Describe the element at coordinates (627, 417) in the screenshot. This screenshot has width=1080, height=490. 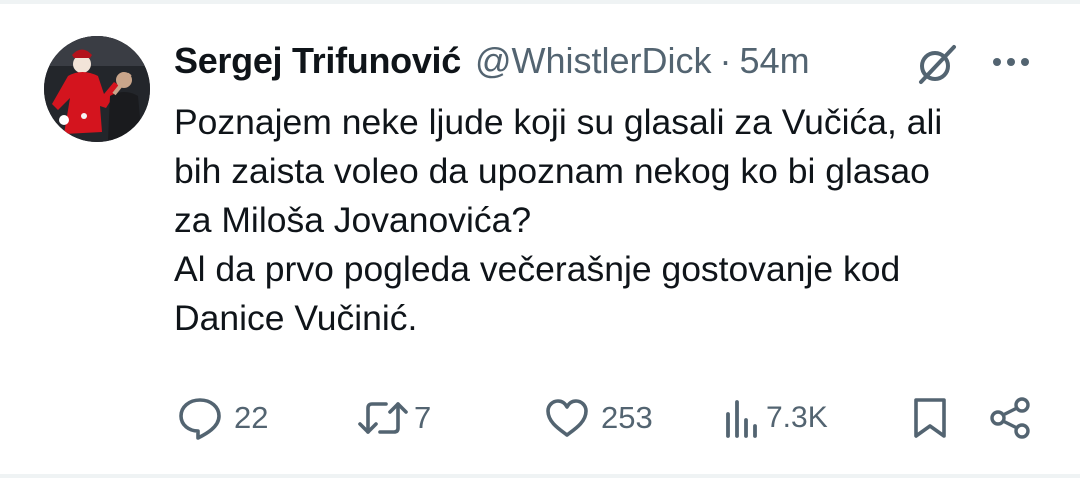
I see `like-count: 253` at that location.